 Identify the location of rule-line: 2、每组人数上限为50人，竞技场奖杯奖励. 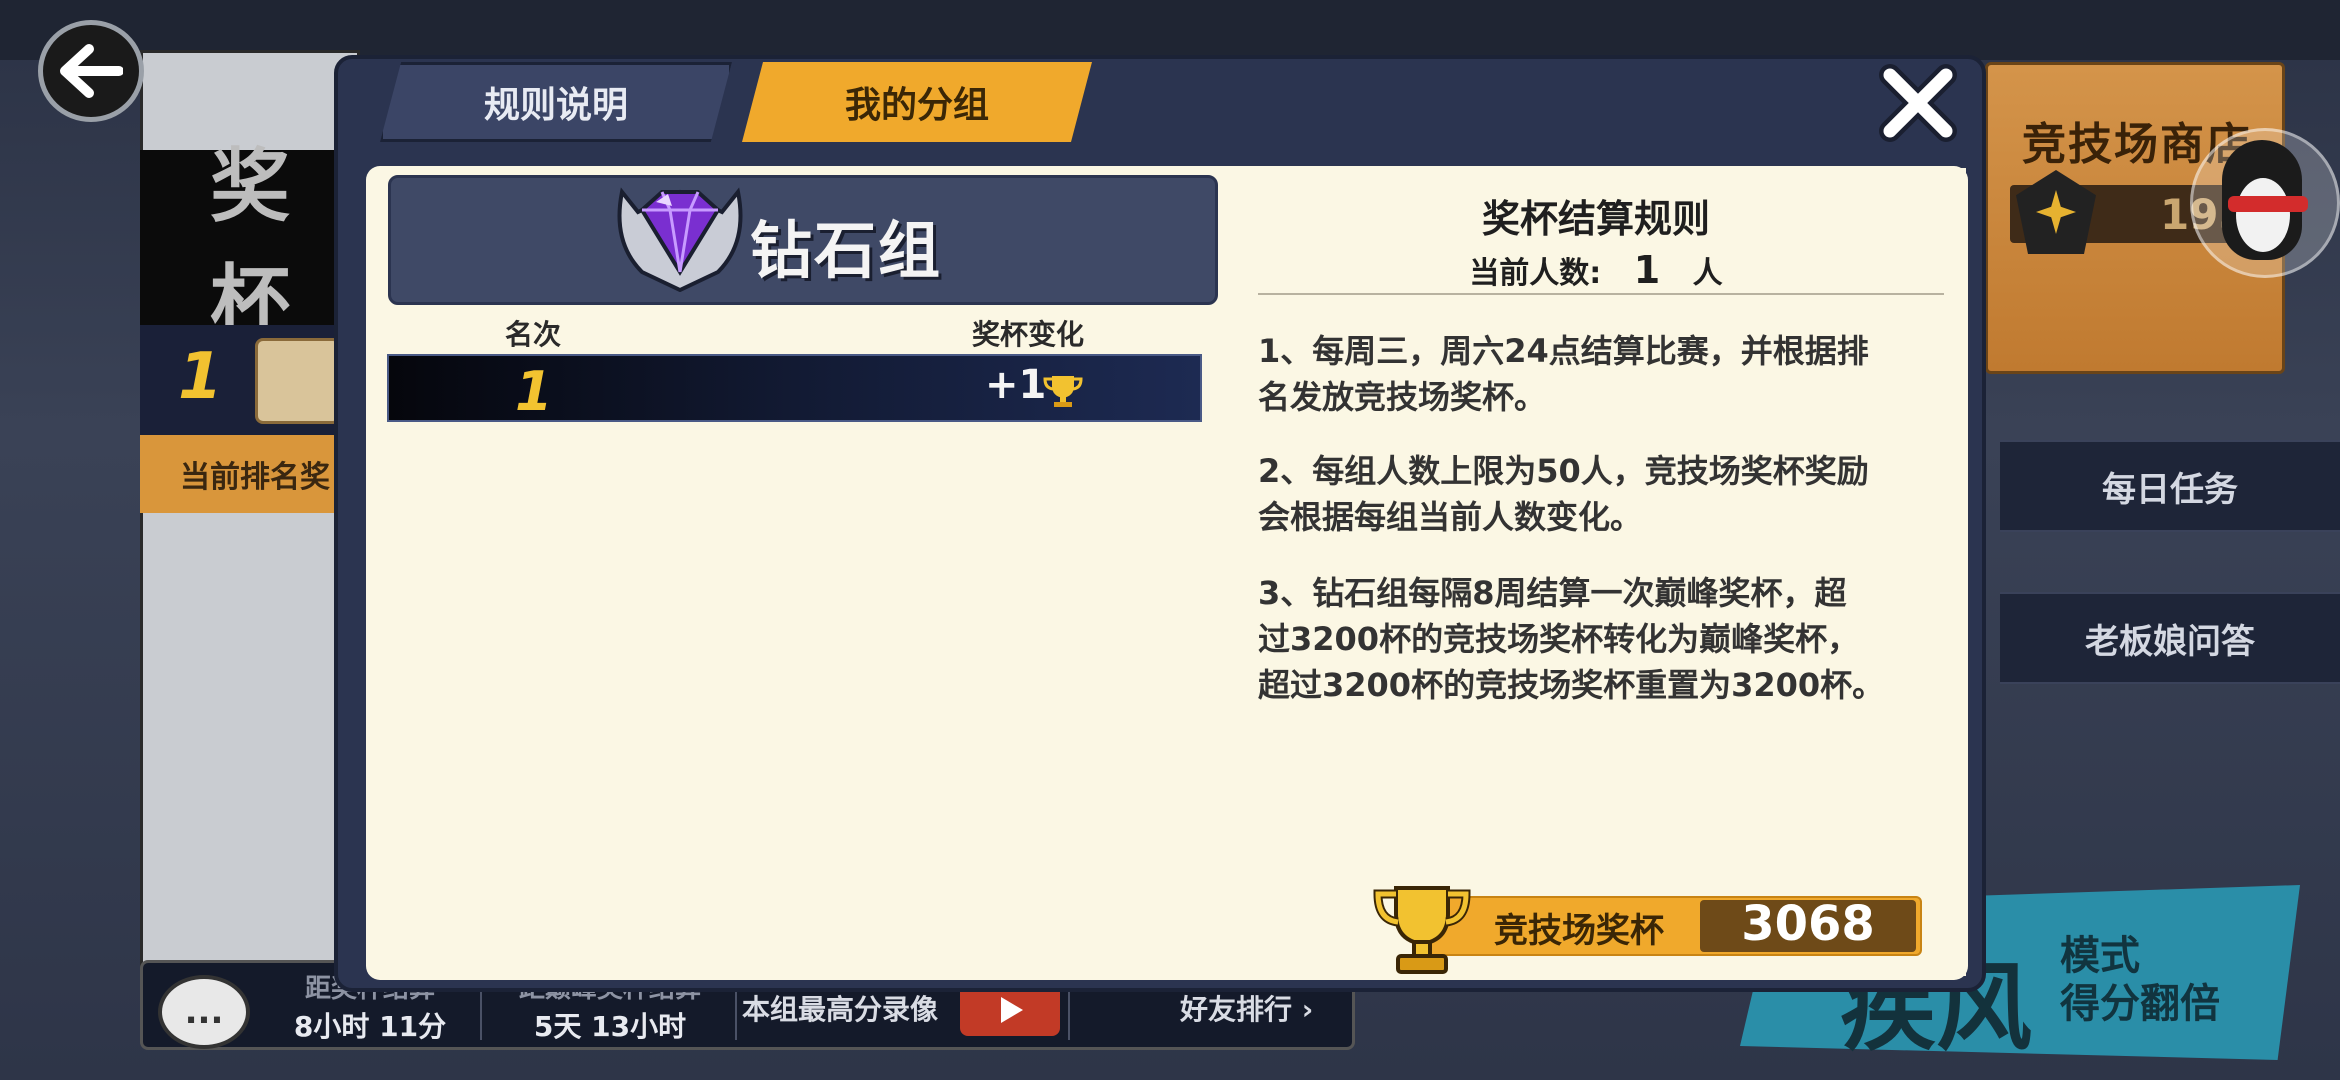
(1563, 471).